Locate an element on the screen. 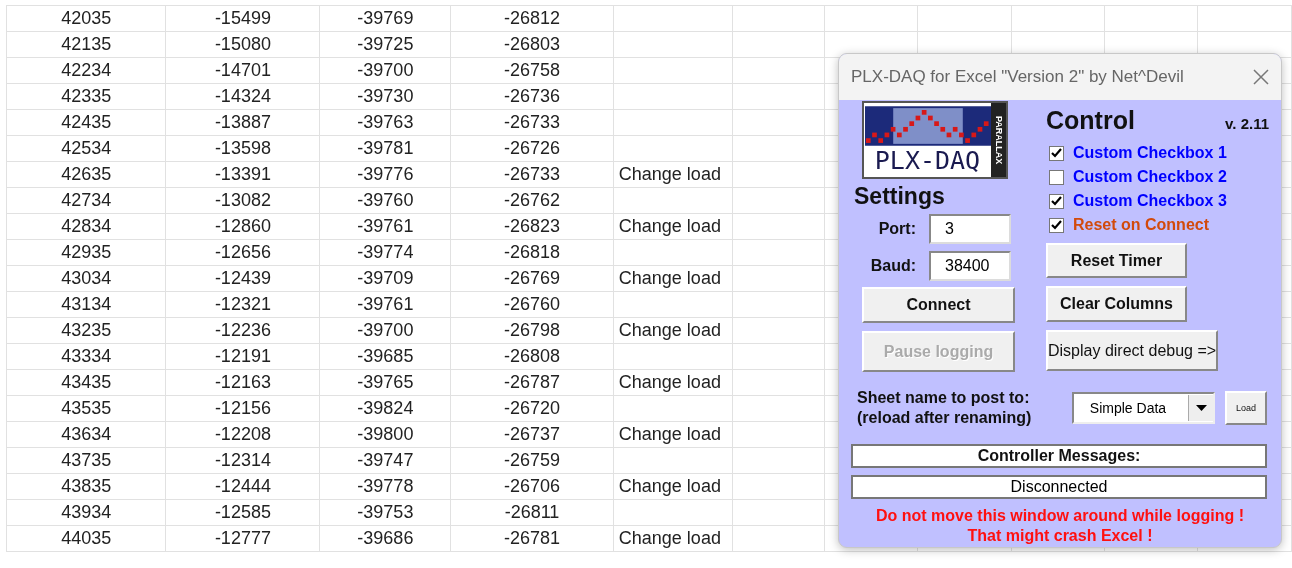  table-cell-text: -39730 is located at coordinates (385, 96).